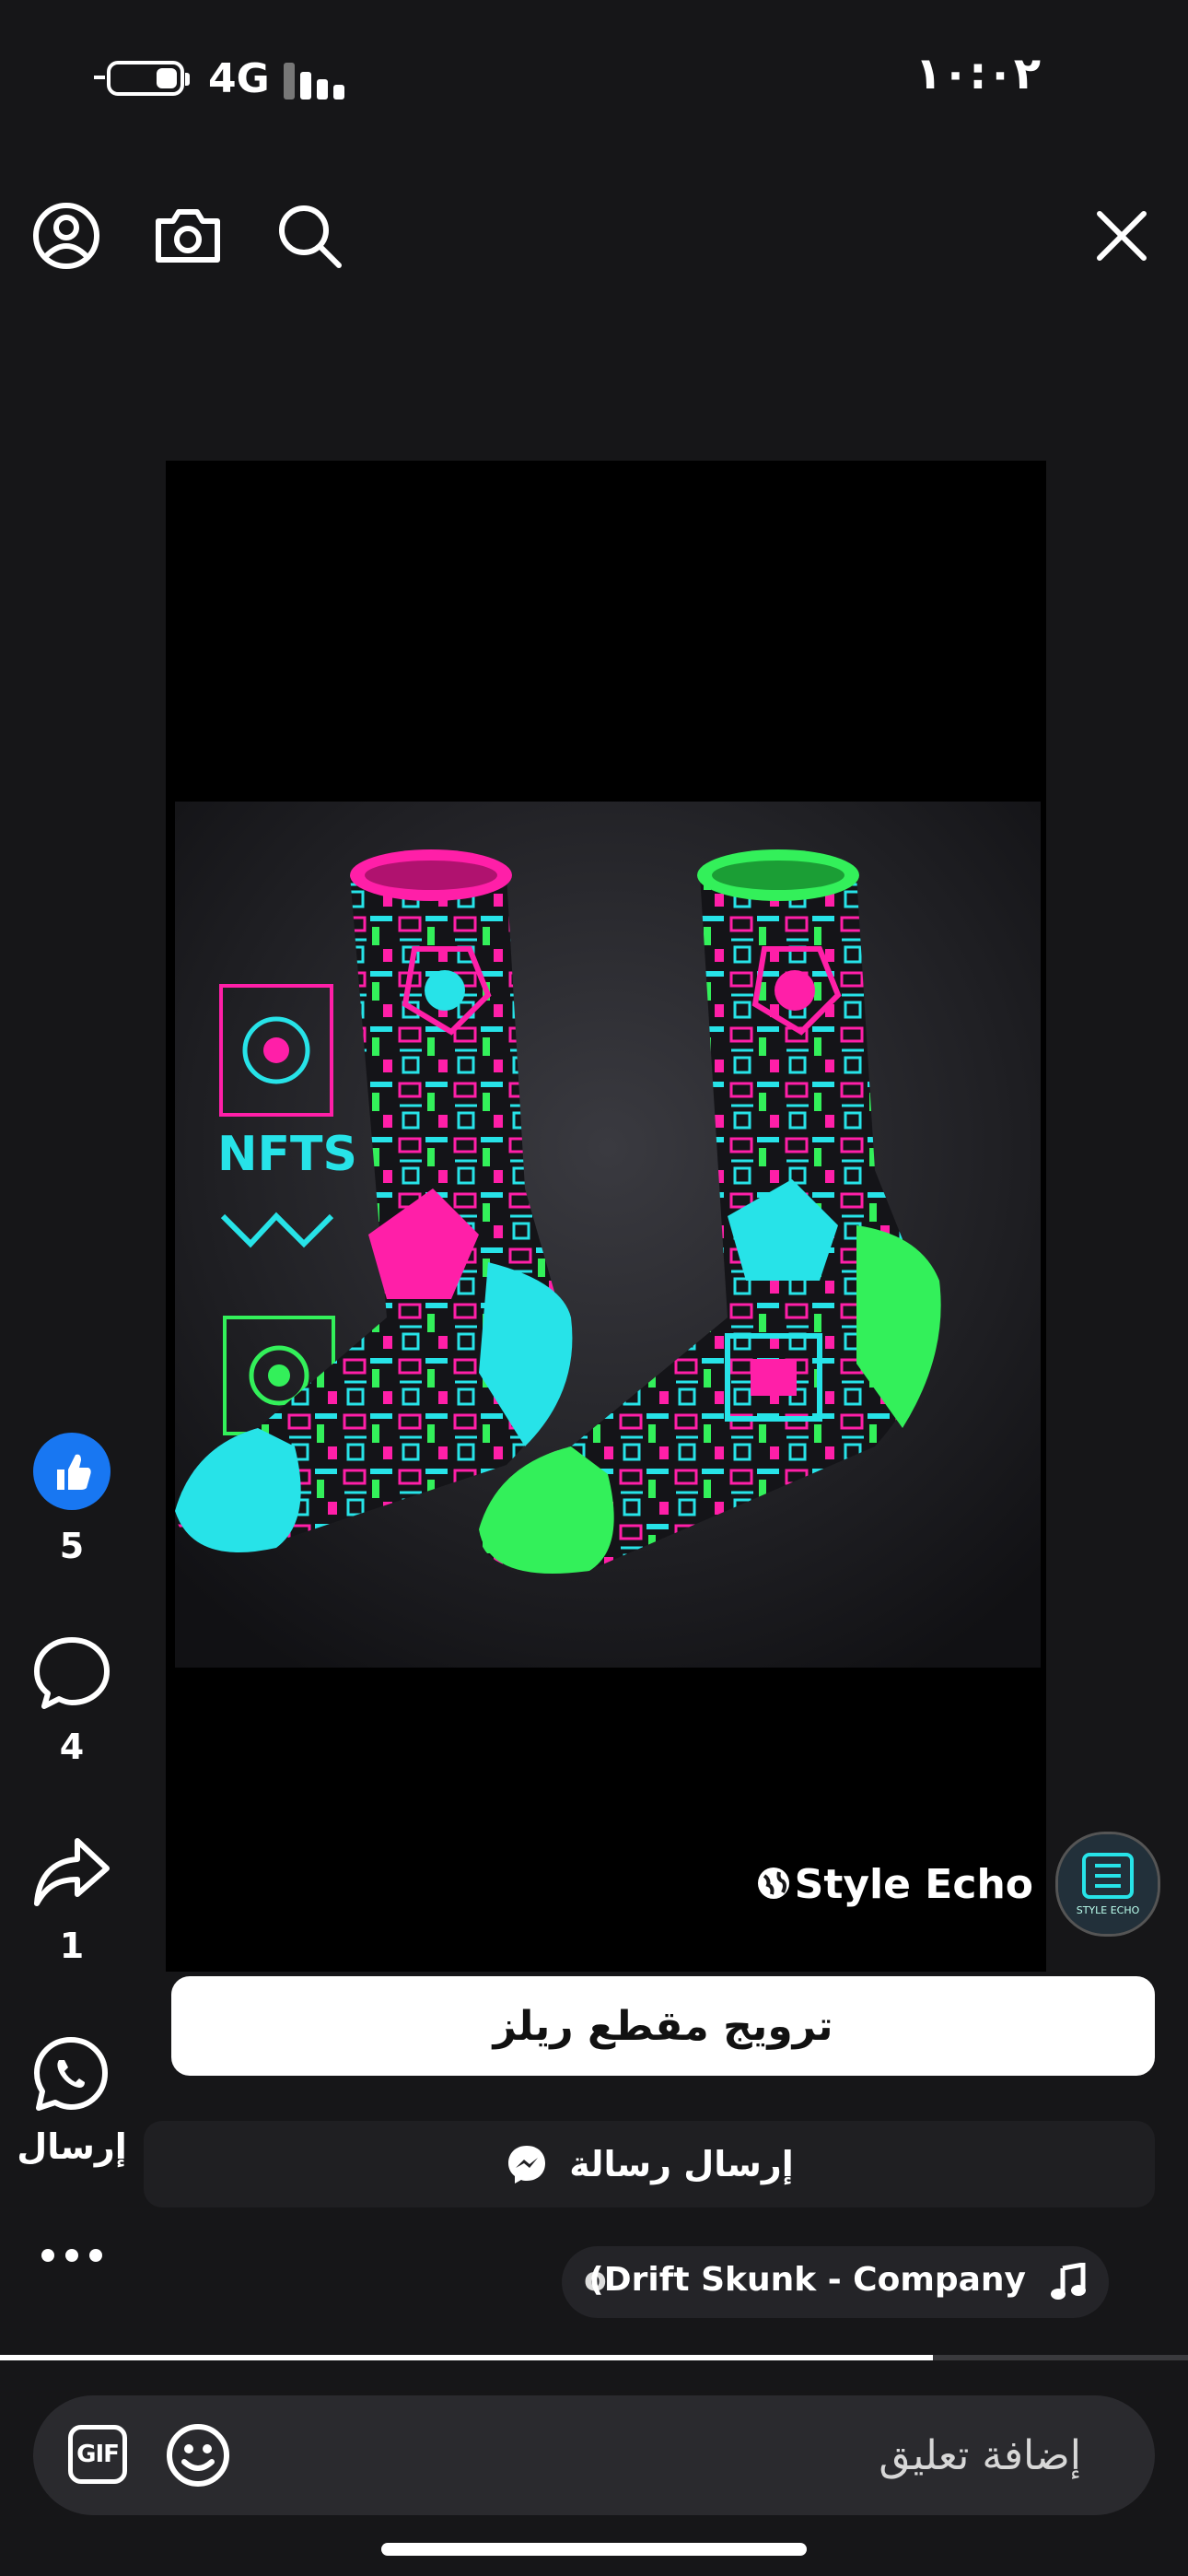 This screenshot has height=2576, width=1188. I want to click on send-message-label: إرسال رسالة, so click(681, 2164).